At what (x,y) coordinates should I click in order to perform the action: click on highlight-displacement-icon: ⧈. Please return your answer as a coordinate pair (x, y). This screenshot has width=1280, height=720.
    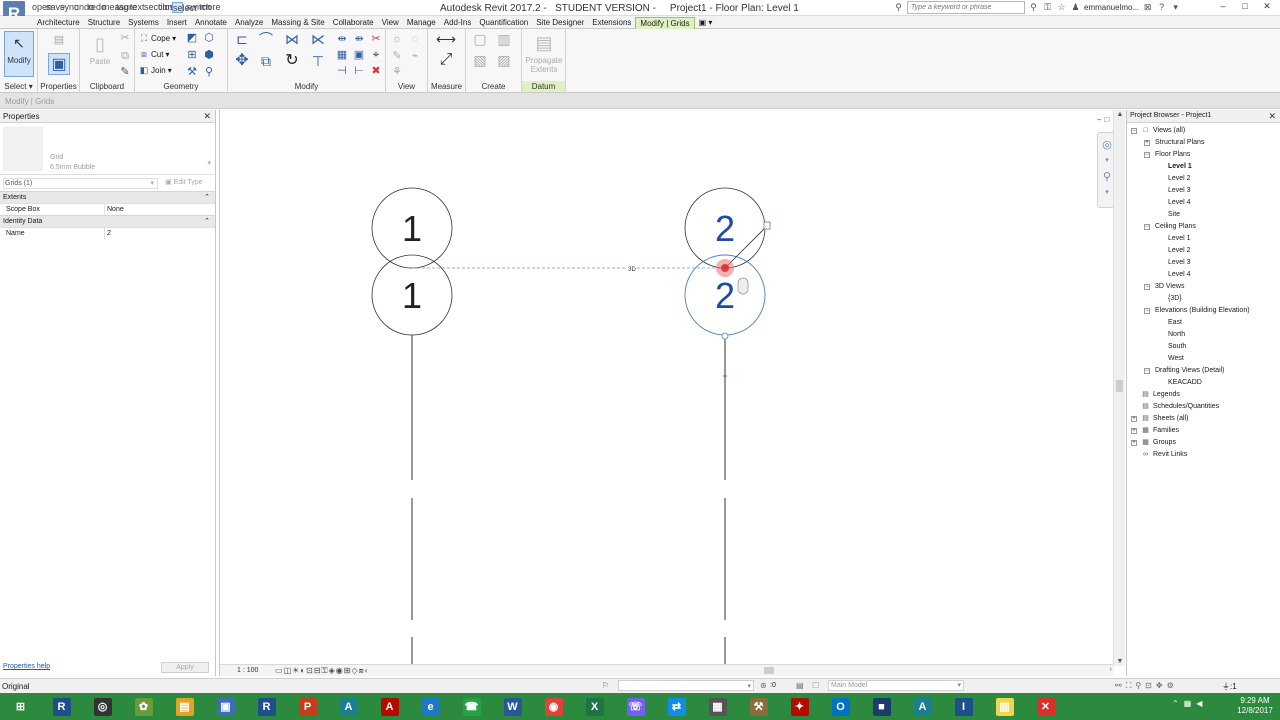
    Looking at the image, I should click on (361, 671).